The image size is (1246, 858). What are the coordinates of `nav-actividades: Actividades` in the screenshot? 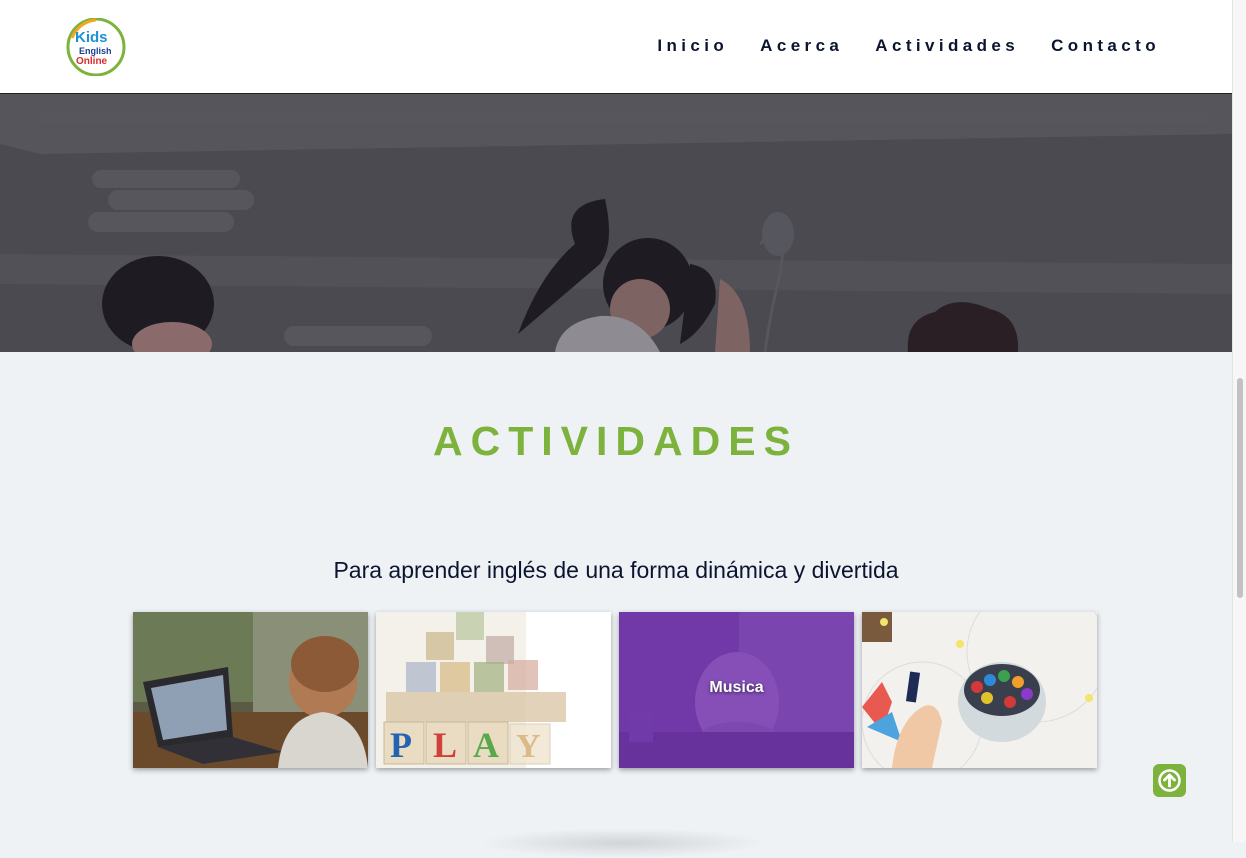 It's located at (947, 46).